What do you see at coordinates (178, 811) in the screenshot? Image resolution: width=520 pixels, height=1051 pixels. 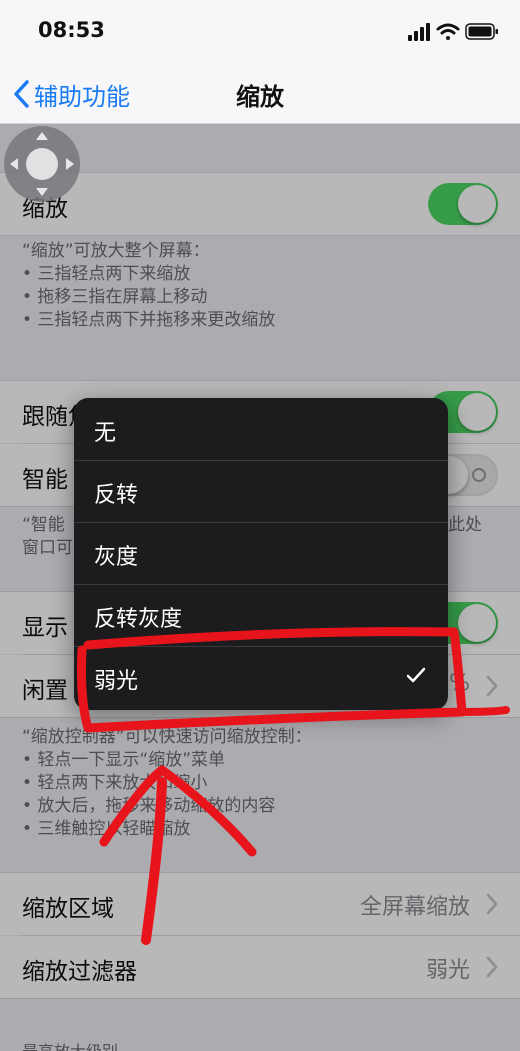 I see `annotation-arrow-head` at bounding box center [178, 811].